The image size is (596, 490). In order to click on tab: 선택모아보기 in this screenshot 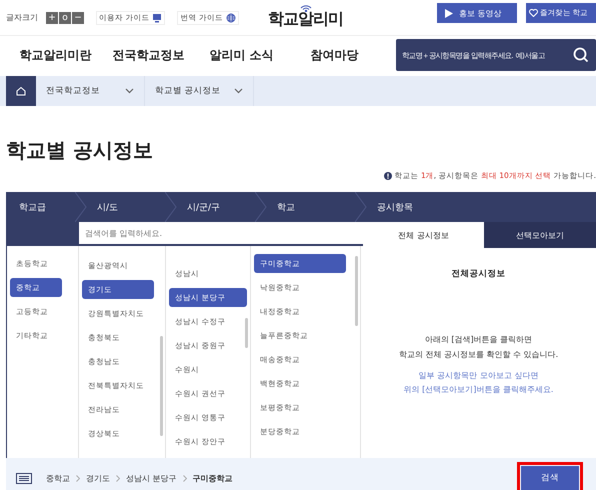, I will do `click(540, 235)`.